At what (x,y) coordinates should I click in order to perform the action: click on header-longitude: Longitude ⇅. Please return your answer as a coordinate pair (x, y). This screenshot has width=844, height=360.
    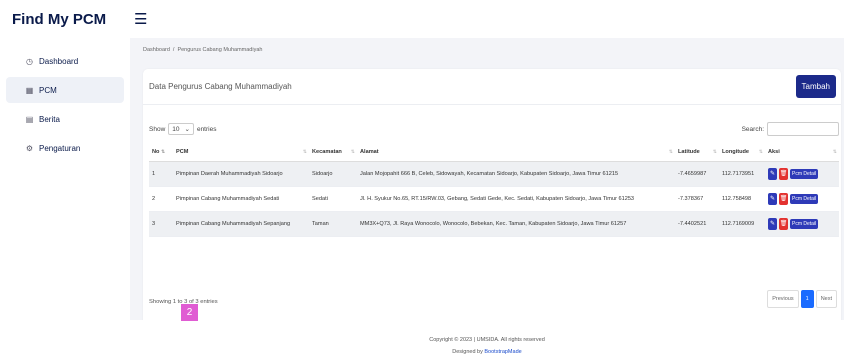
    Looking at the image, I should click on (742, 153).